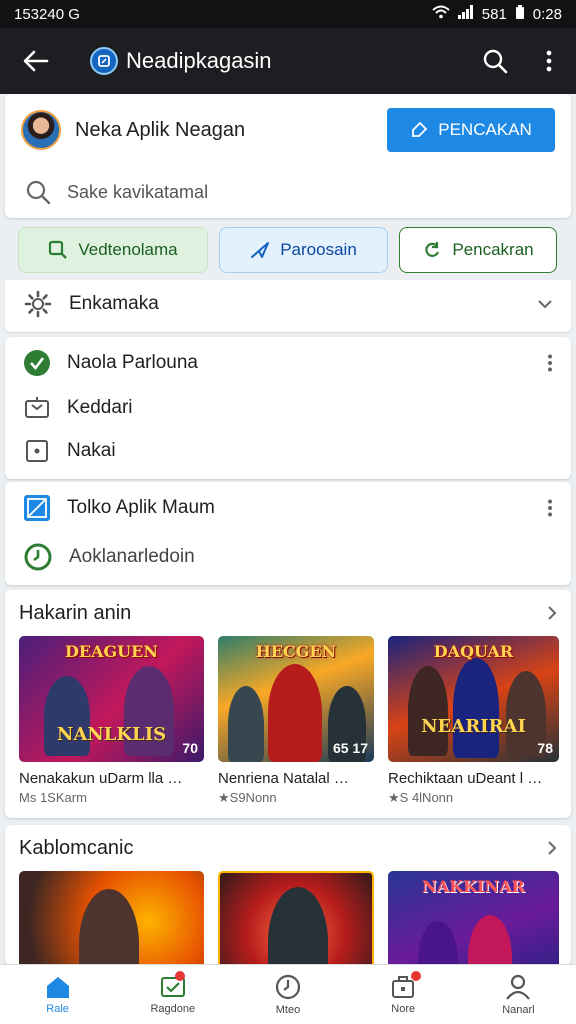 The height and width of the screenshot is (1024, 576). Describe the element at coordinates (172, 994) in the screenshot. I see `nav-item-mail: Ragdone` at that location.